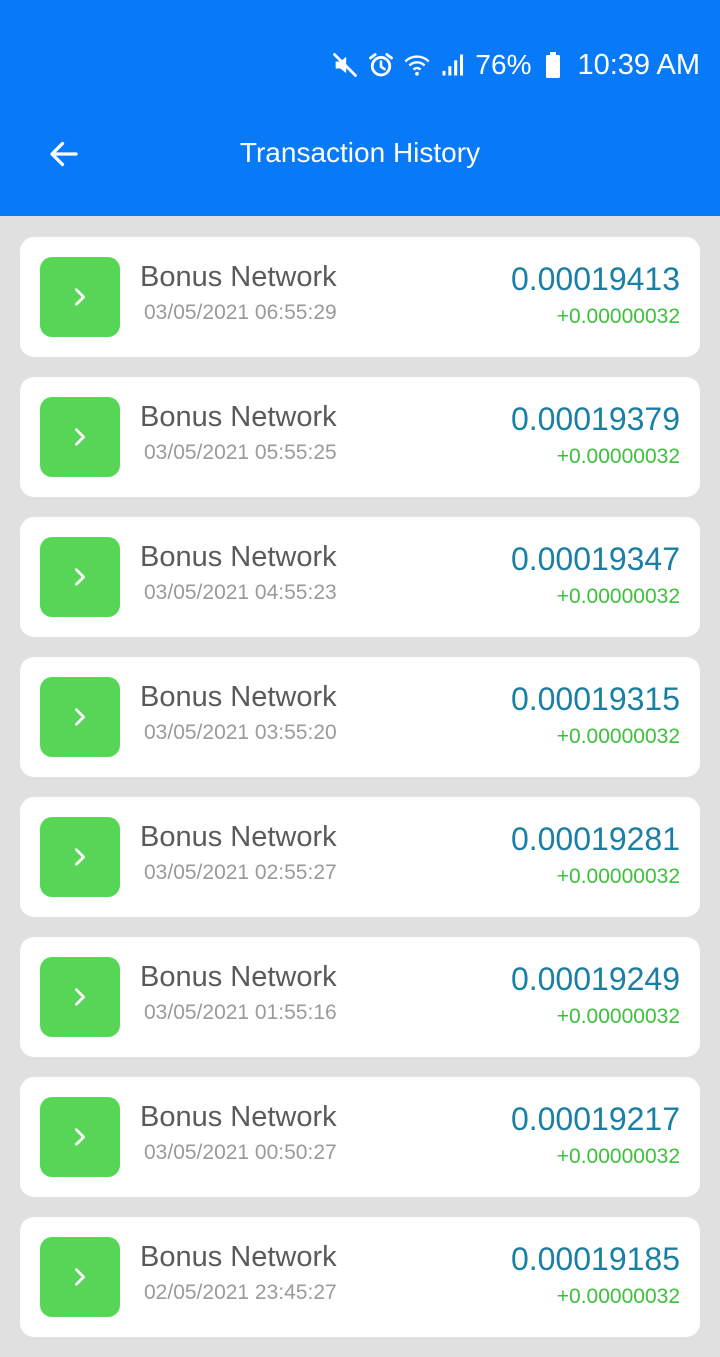 This screenshot has height=1357, width=720. I want to click on transaction-balance: 0.00019347, so click(595, 559).